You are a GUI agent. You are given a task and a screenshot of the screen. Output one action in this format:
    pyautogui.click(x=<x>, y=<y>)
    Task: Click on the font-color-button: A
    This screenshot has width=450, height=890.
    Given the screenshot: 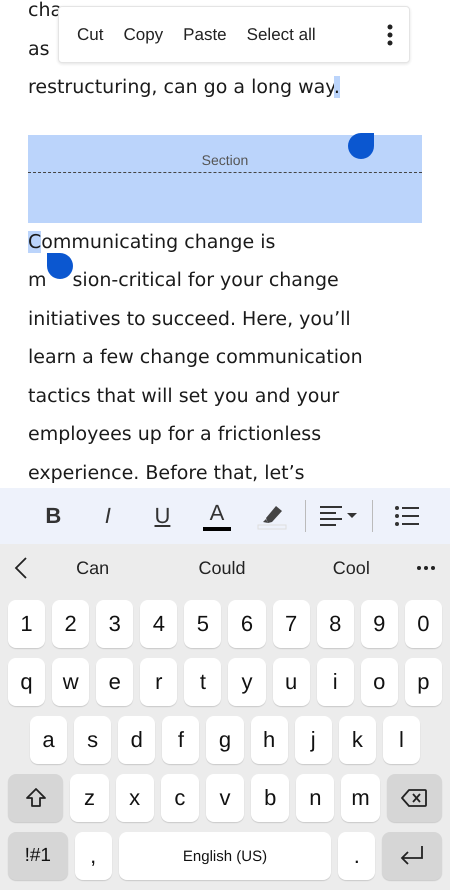 What is the action you would take?
    pyautogui.click(x=217, y=516)
    